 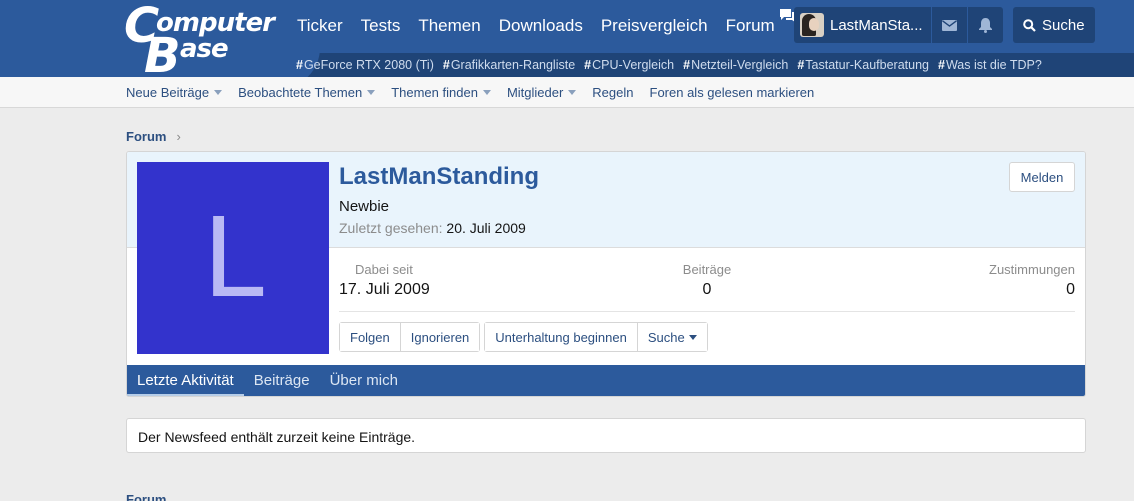 What do you see at coordinates (300, 92) in the screenshot?
I see `subnav-label: Beobachtete Themen` at bounding box center [300, 92].